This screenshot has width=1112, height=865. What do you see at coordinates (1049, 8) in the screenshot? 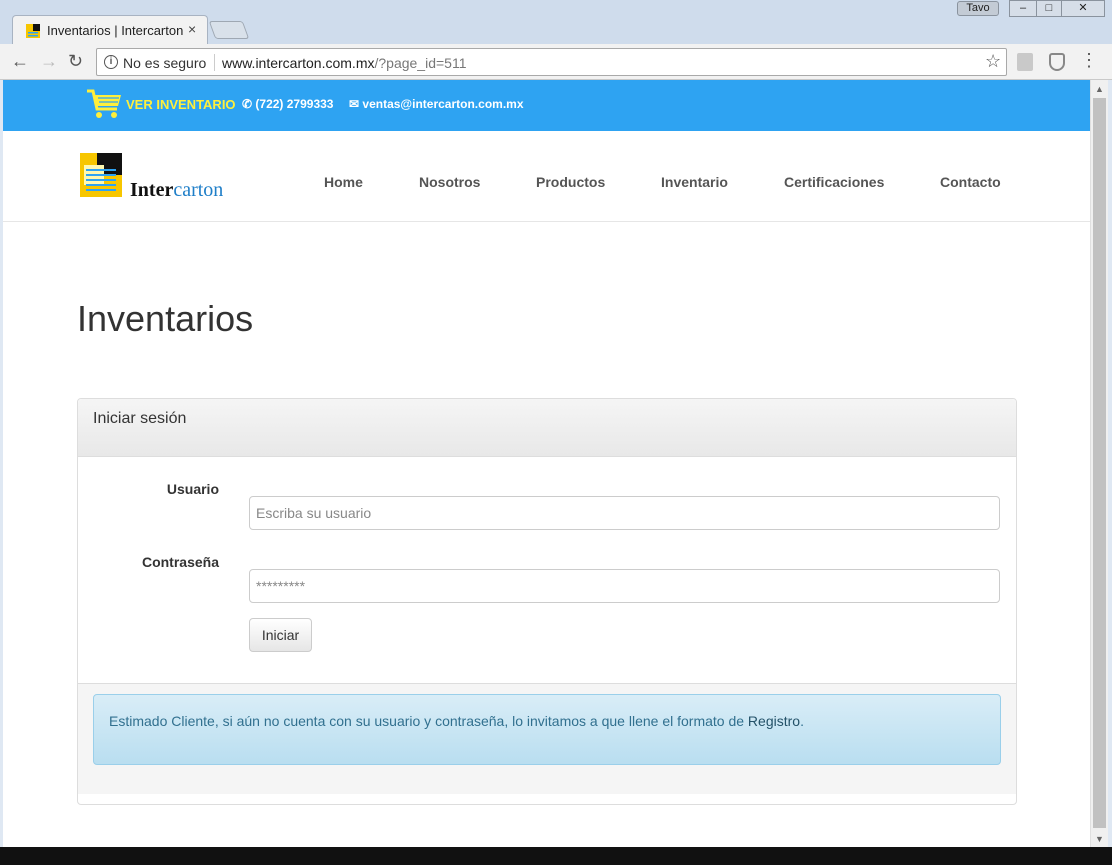
I see `maximize-button: □` at bounding box center [1049, 8].